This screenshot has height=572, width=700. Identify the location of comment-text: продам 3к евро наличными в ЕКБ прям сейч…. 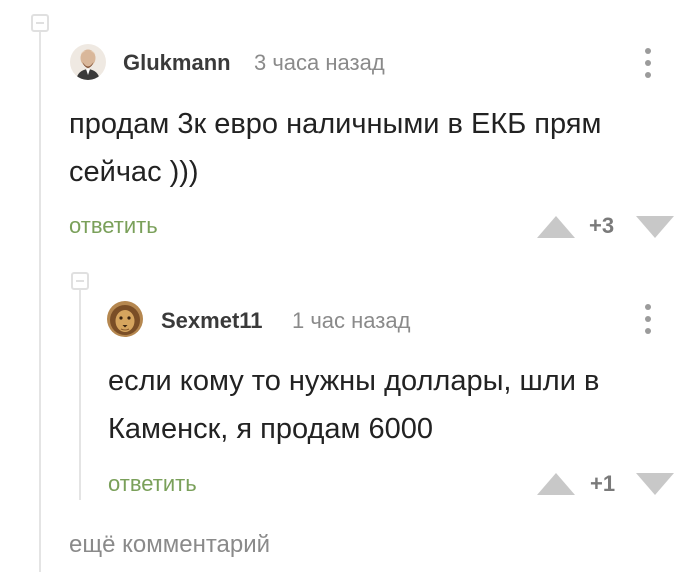
(369, 148).